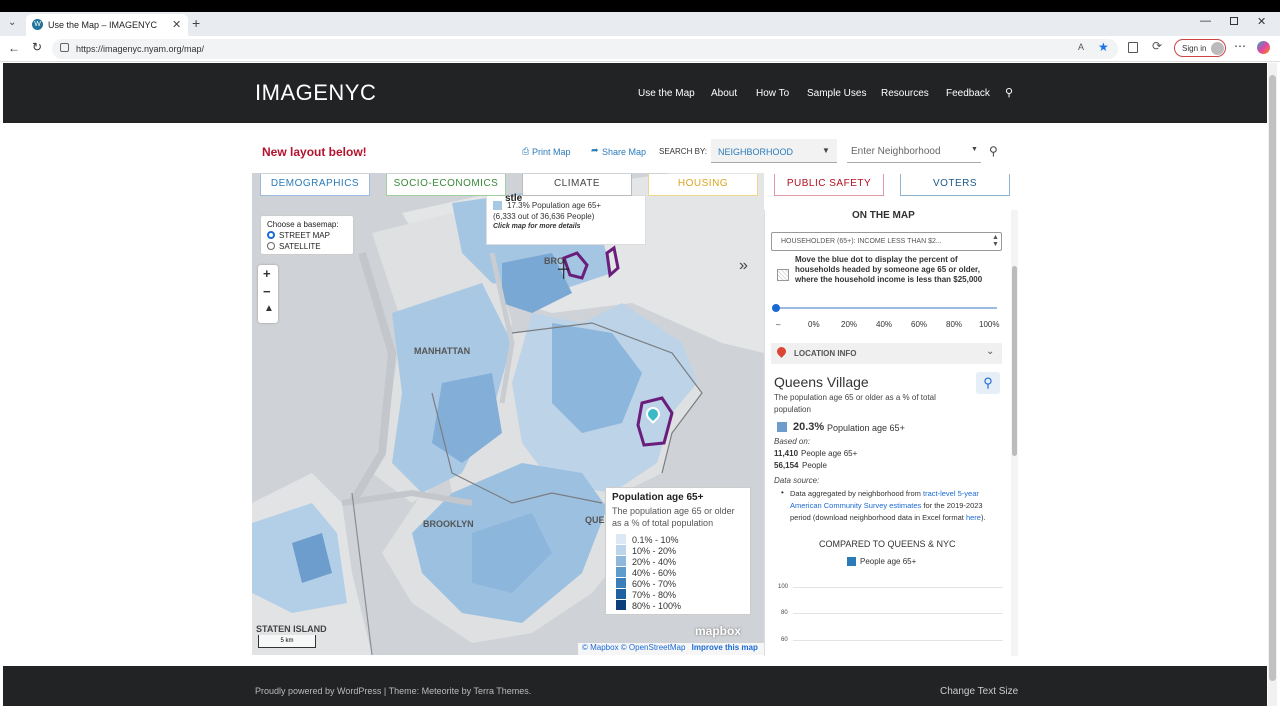 This screenshot has width=1280, height=720. Describe the element at coordinates (37, 47) in the screenshot. I see `reload-icon: ↻` at that location.